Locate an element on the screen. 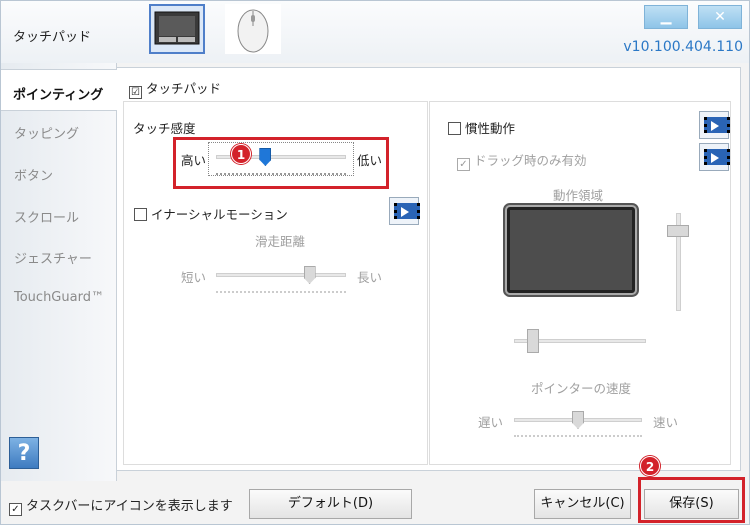 The height and width of the screenshot is (525, 750). default-button: デフォルト(D) is located at coordinates (330, 504).